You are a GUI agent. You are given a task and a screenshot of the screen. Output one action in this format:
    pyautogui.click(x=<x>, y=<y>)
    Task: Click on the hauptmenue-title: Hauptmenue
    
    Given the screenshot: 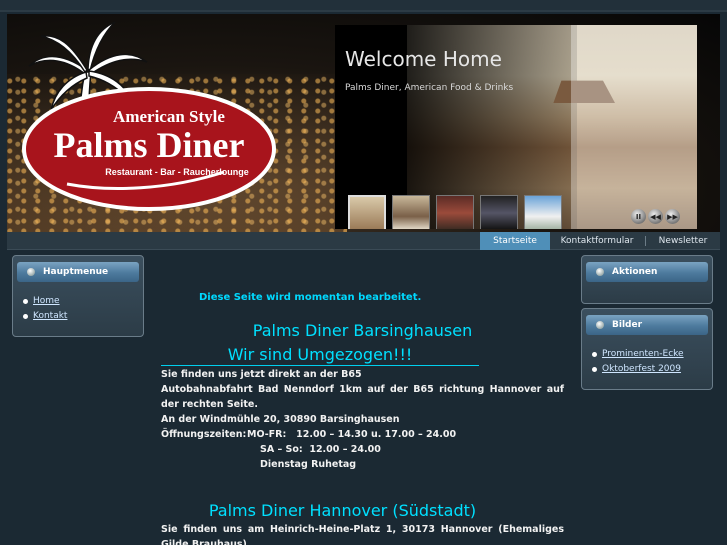 What is the action you would take?
    pyautogui.click(x=76, y=272)
    